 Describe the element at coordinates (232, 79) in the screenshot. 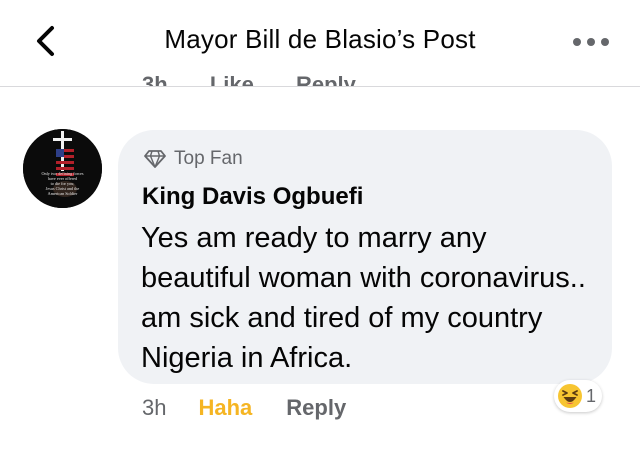

I see `previous-comment-like-button: Like` at that location.